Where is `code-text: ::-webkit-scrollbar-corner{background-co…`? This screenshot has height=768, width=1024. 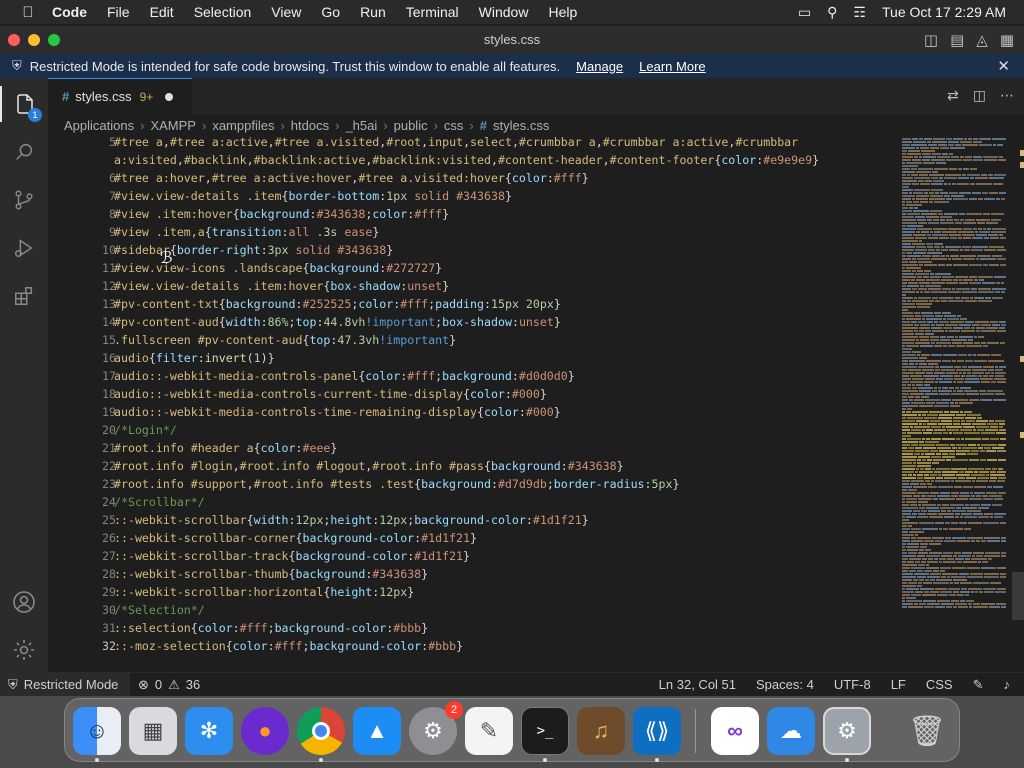 code-text: ::-webkit-scrollbar-corner{background-co… is located at coordinates (295, 538).